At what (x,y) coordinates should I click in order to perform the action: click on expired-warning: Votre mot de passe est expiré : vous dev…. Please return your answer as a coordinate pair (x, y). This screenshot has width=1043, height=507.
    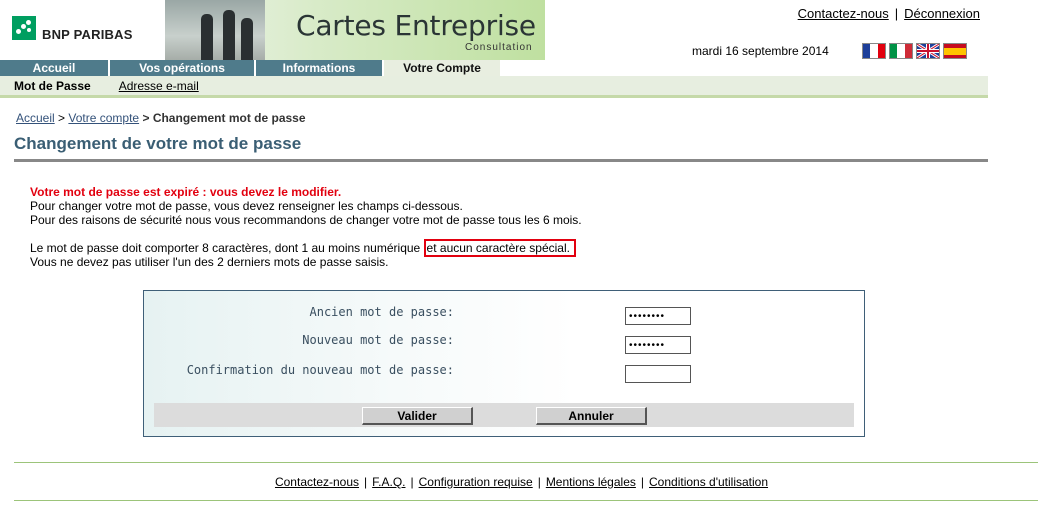
    Looking at the image, I should click on (186, 192).